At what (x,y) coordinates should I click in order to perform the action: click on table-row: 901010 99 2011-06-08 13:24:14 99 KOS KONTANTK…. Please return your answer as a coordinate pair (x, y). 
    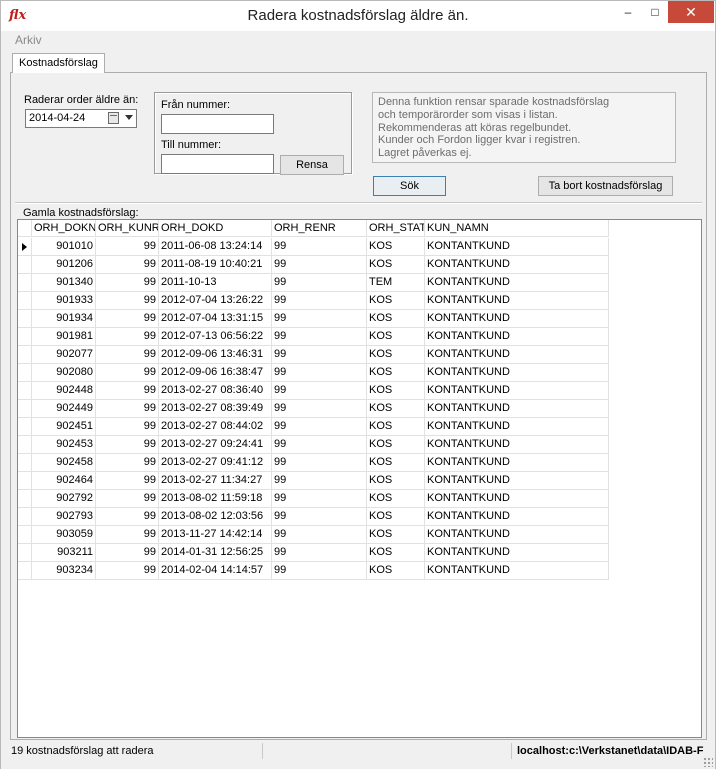
    Looking at the image, I should click on (313, 247).